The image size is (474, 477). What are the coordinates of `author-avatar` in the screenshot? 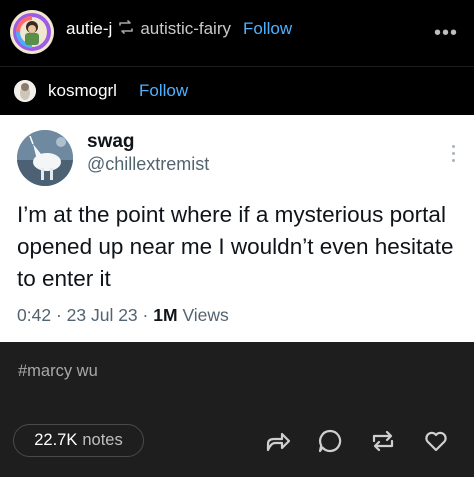 It's located at (32, 32).